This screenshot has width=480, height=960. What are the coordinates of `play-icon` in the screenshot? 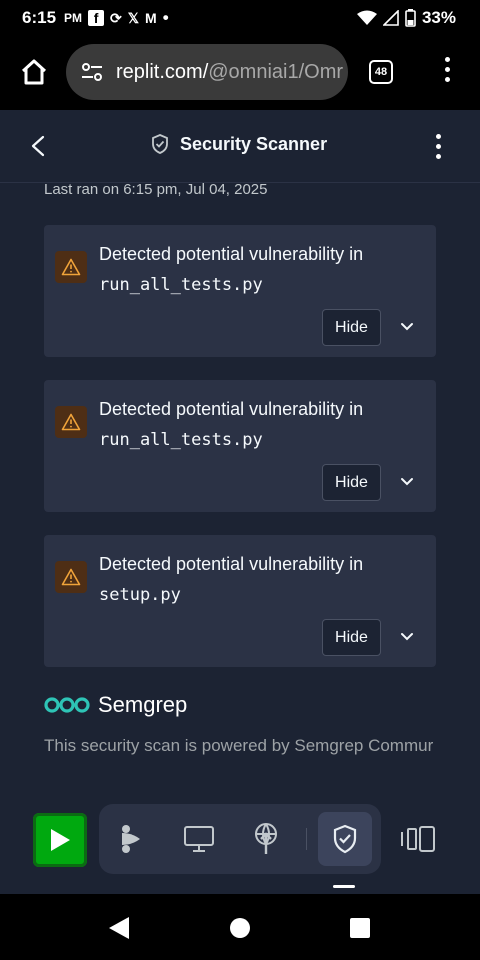 It's located at (60, 840).